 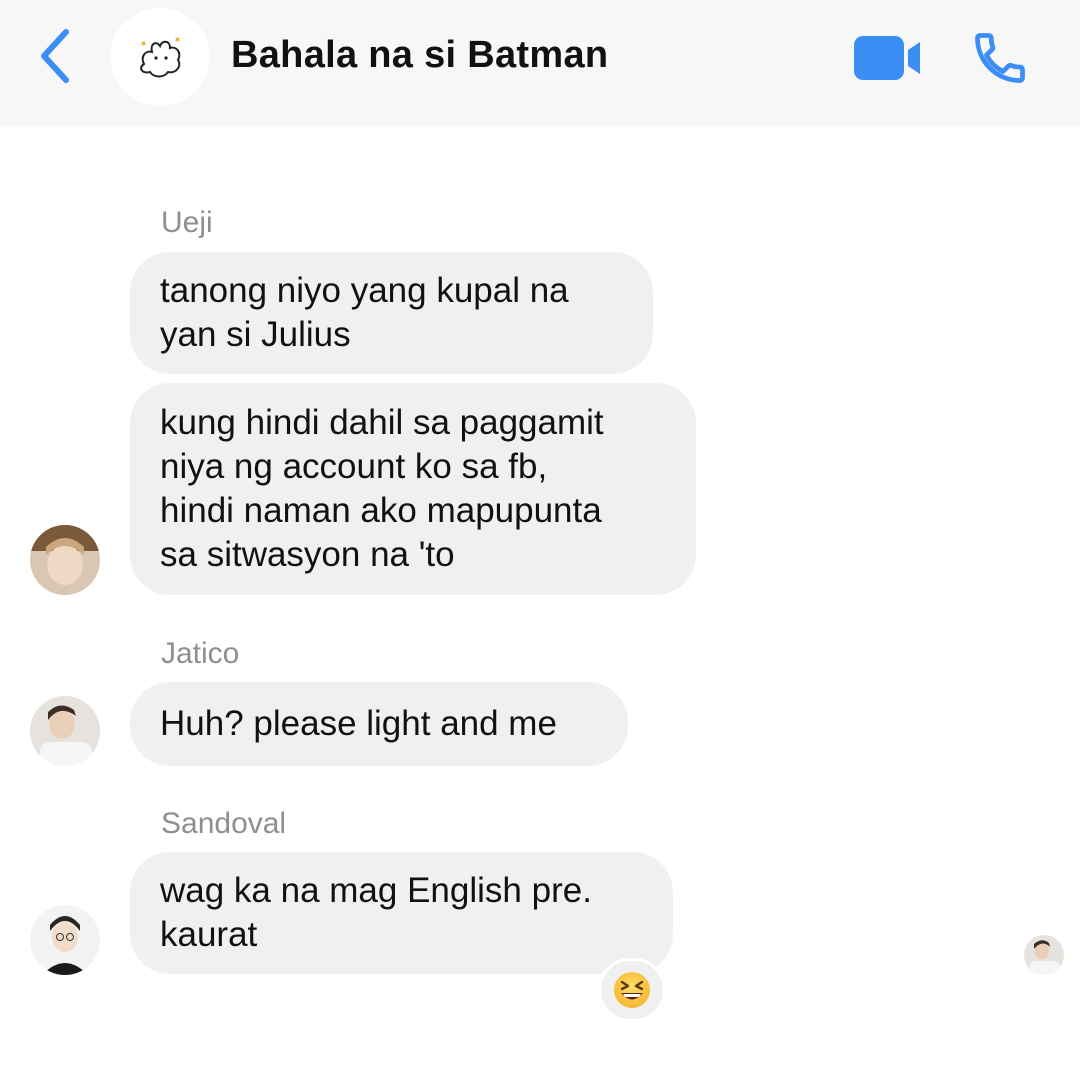 I want to click on sender-name: Jatico, so click(x=200, y=653).